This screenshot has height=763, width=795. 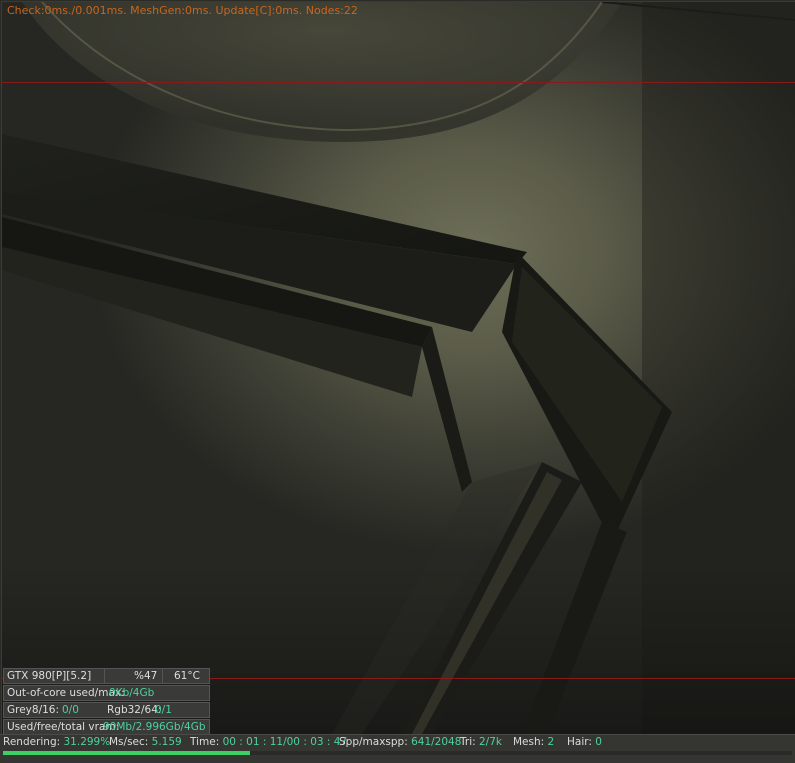 I want to click on tri-status: Tri: 2/7k, so click(x=481, y=742).